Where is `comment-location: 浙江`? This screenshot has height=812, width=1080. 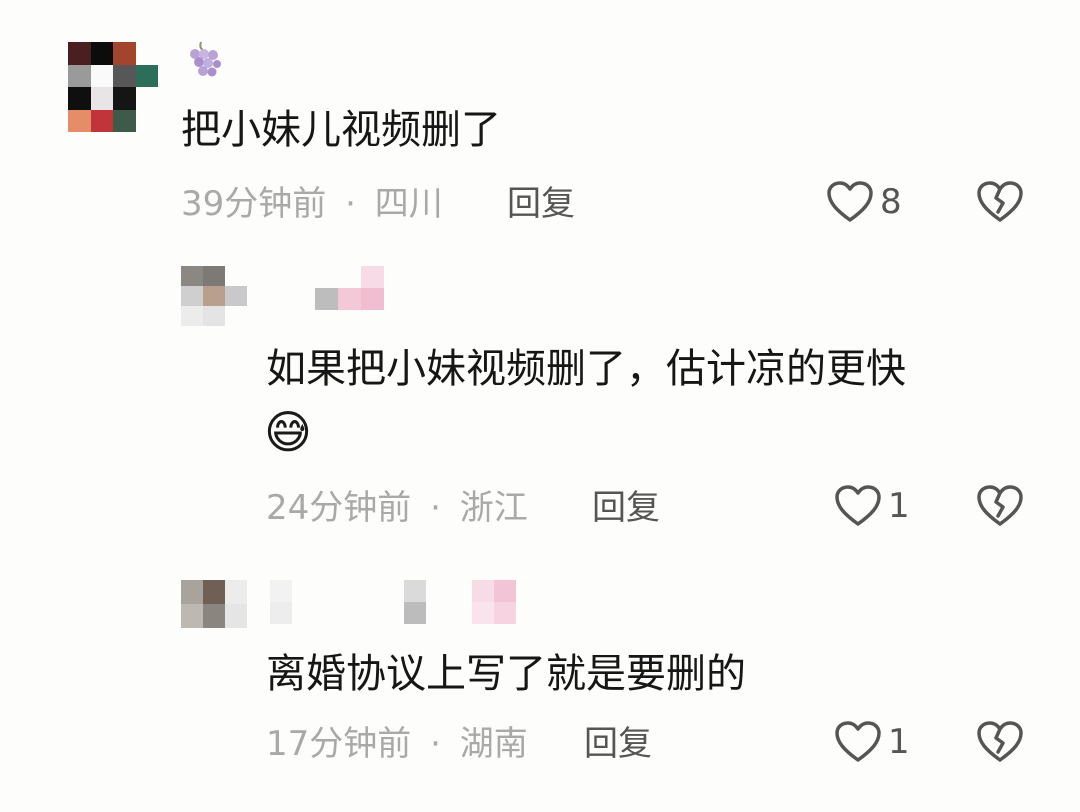 comment-location: 浙江 is located at coordinates (493, 508).